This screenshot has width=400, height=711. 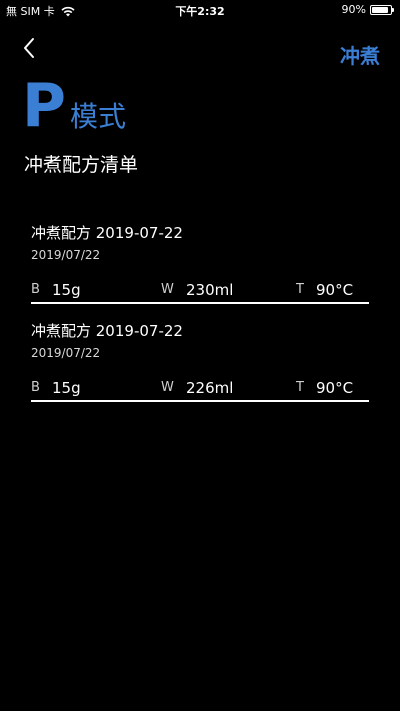 I want to click on status-bar: 無 SIM 卡 下午2:32 90%, so click(x=200, y=10).